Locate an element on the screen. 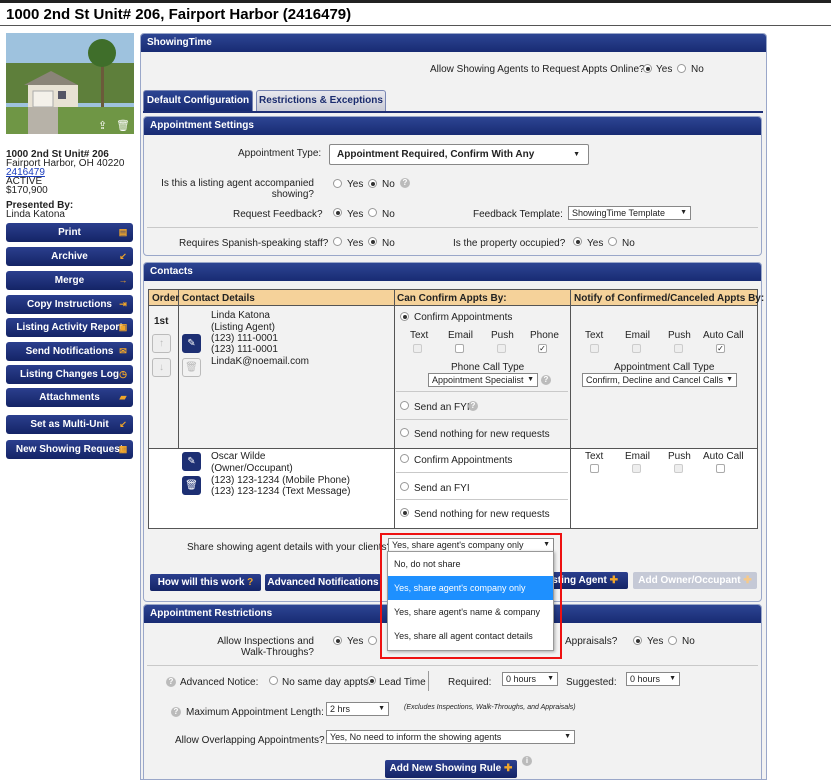  c1-notify-autocall-checkbox: ✓ is located at coordinates (720, 348).